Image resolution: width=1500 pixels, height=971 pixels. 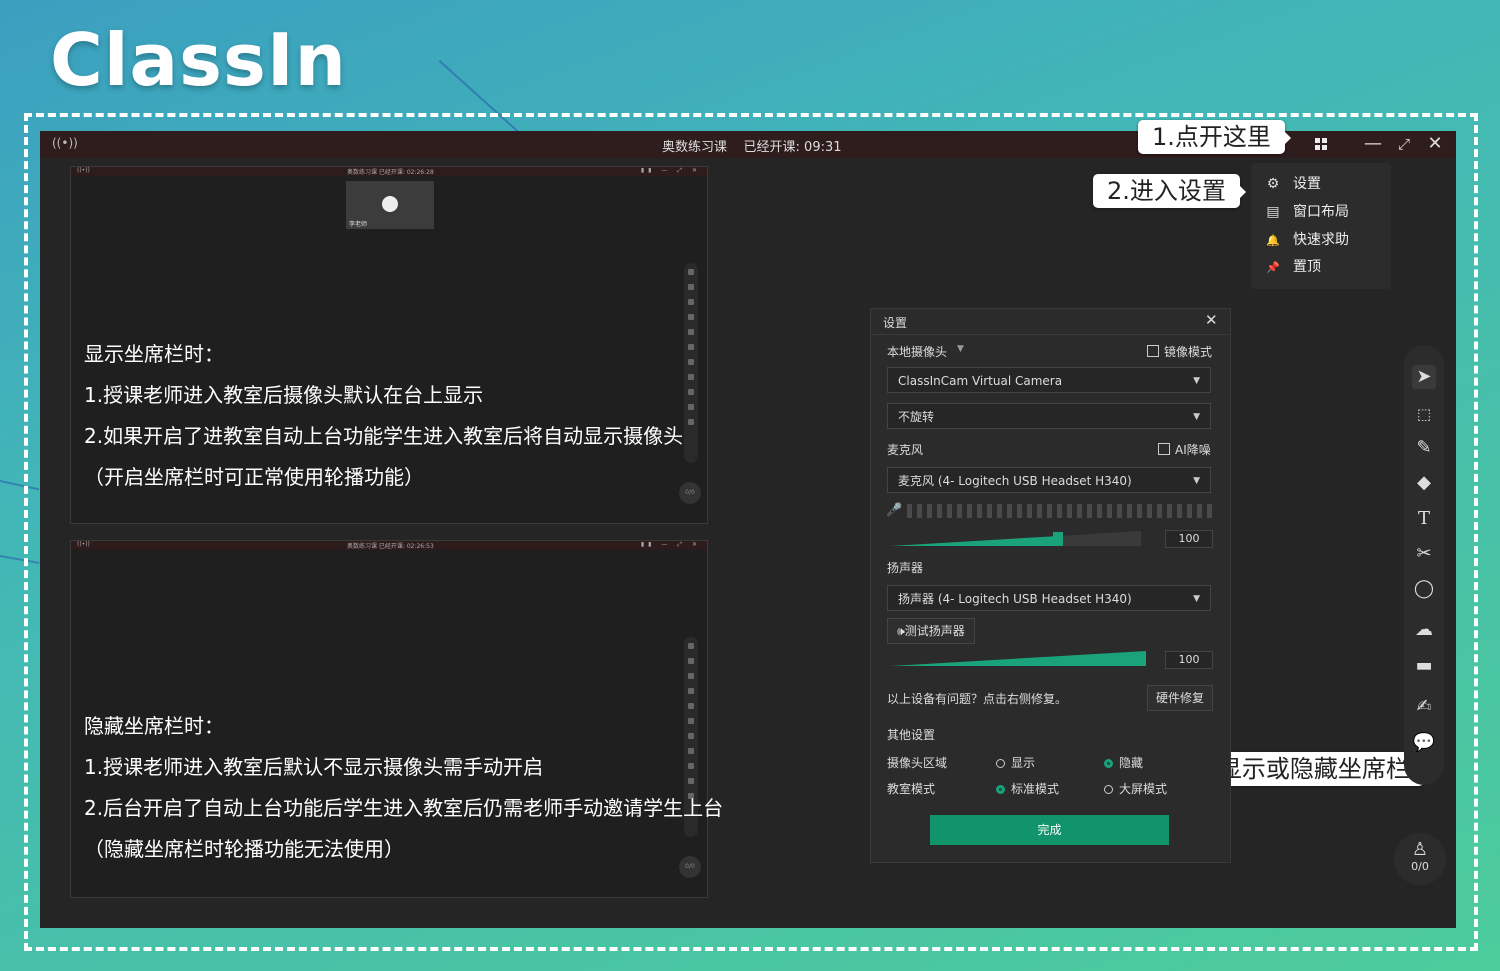 I want to click on gear-icon: ⚙, so click(x=1273, y=184).